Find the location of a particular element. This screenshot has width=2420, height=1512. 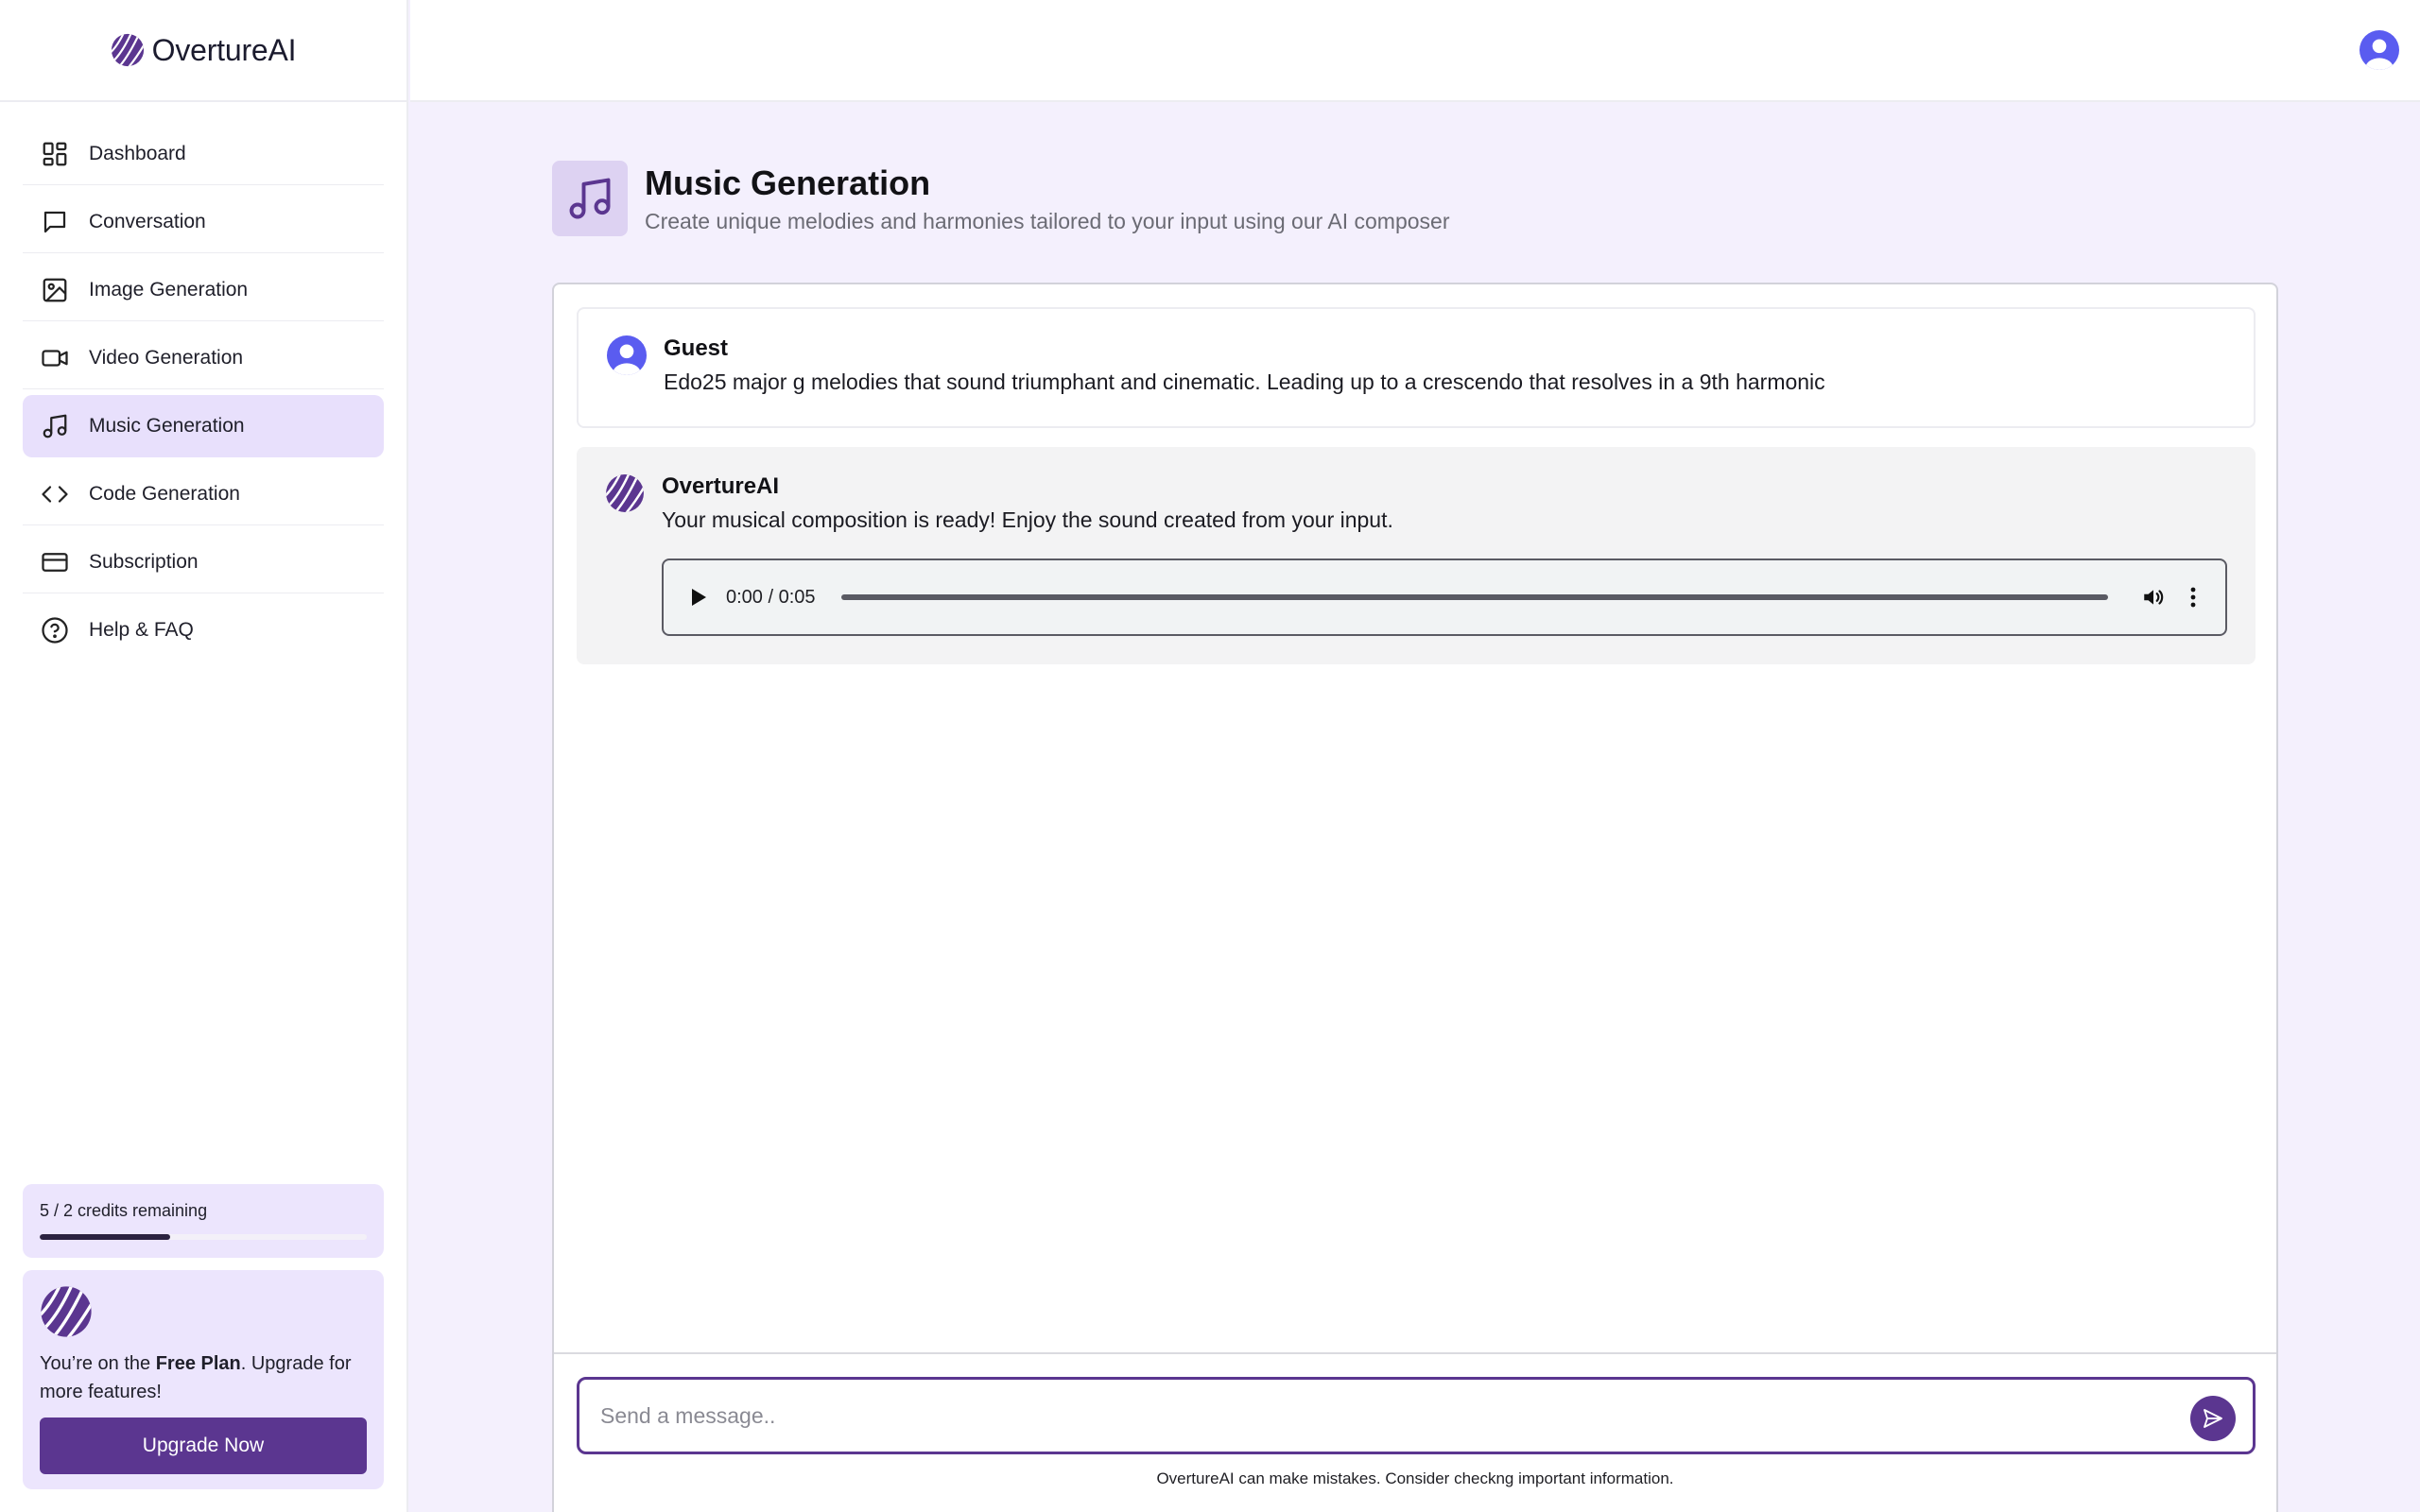

sidebar-item-label: Dashboard is located at coordinates (137, 153).